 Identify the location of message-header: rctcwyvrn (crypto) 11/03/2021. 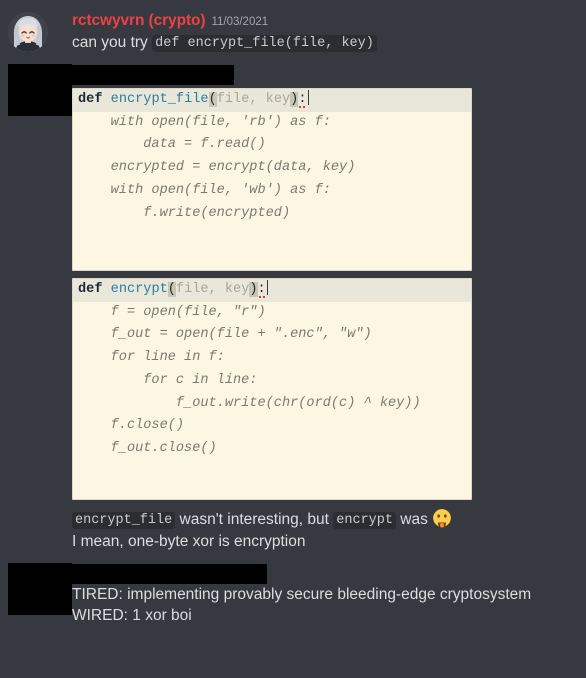
(324, 21).